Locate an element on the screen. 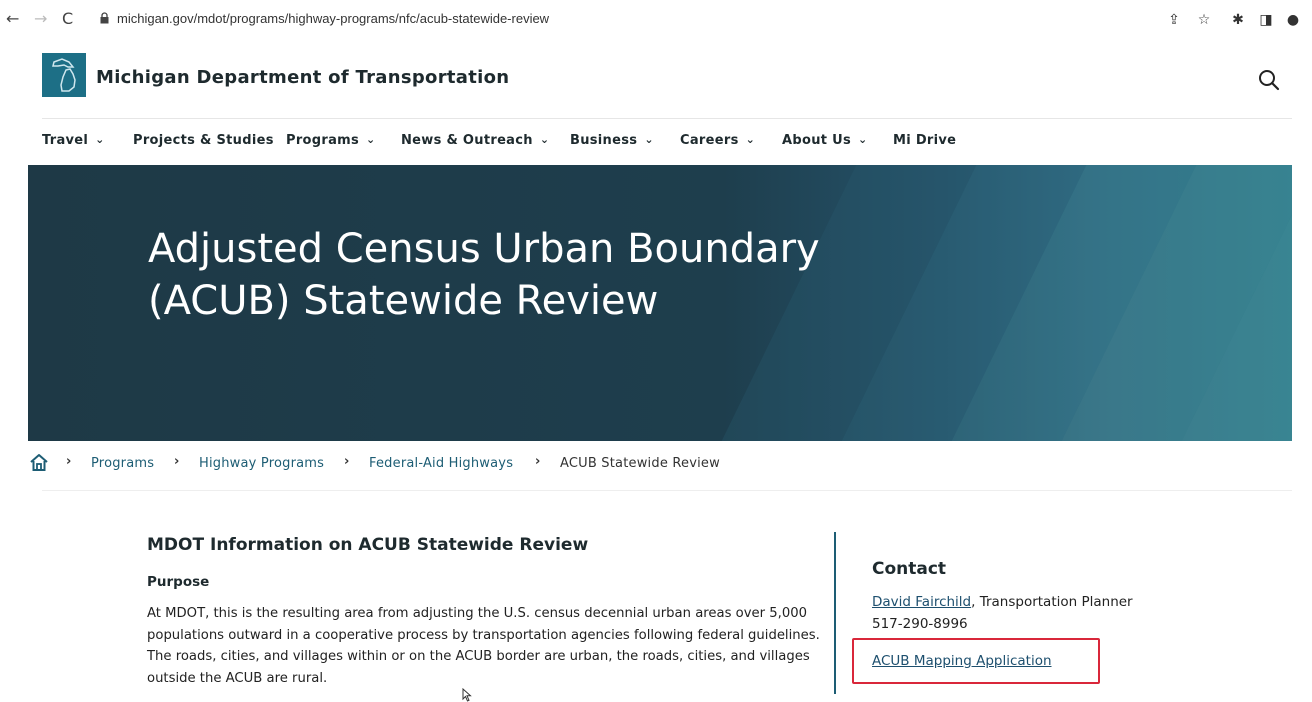 This screenshot has height=702, width=1312. nav-item-label: Careers is located at coordinates (709, 140).